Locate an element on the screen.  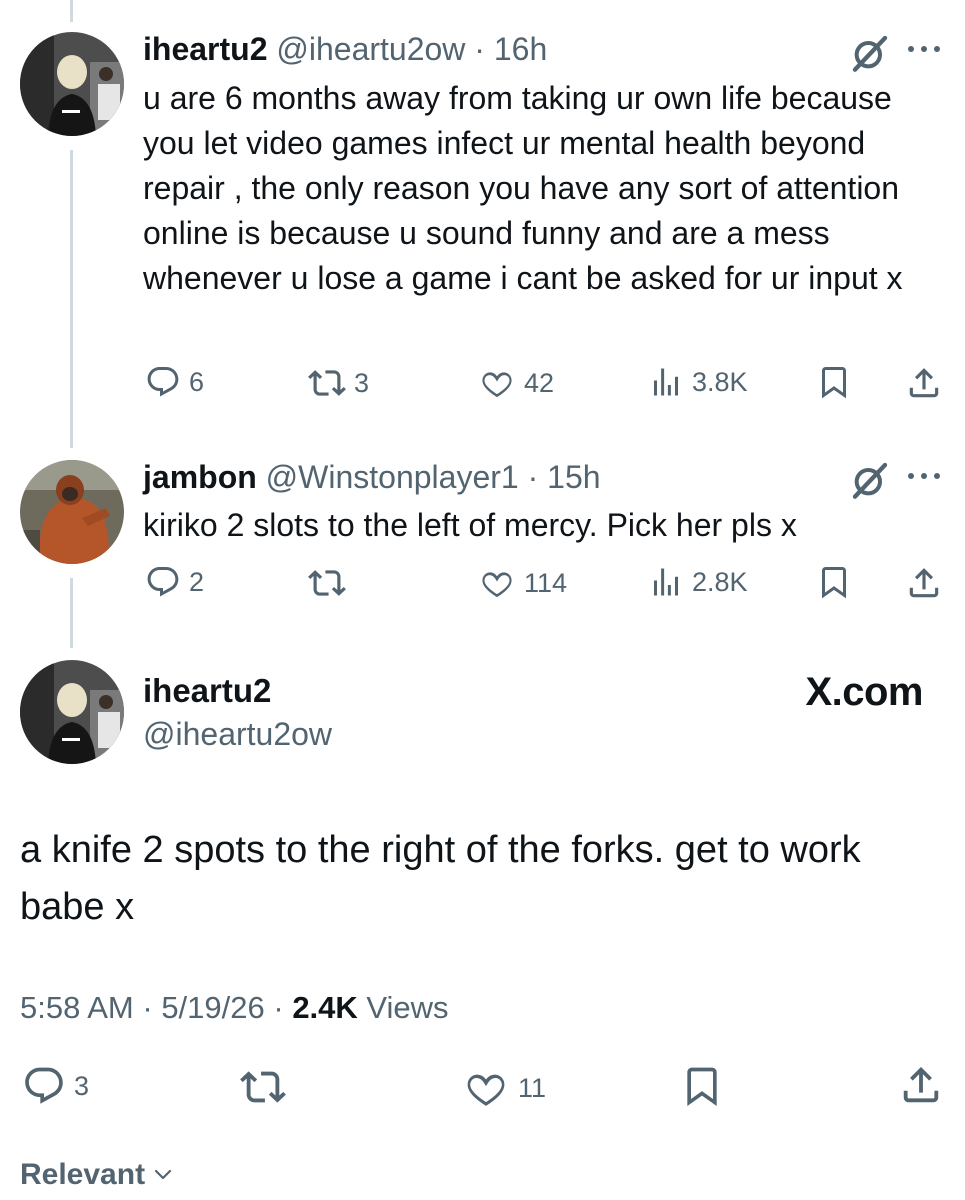
reply-button: 6 is located at coordinates (174, 382).